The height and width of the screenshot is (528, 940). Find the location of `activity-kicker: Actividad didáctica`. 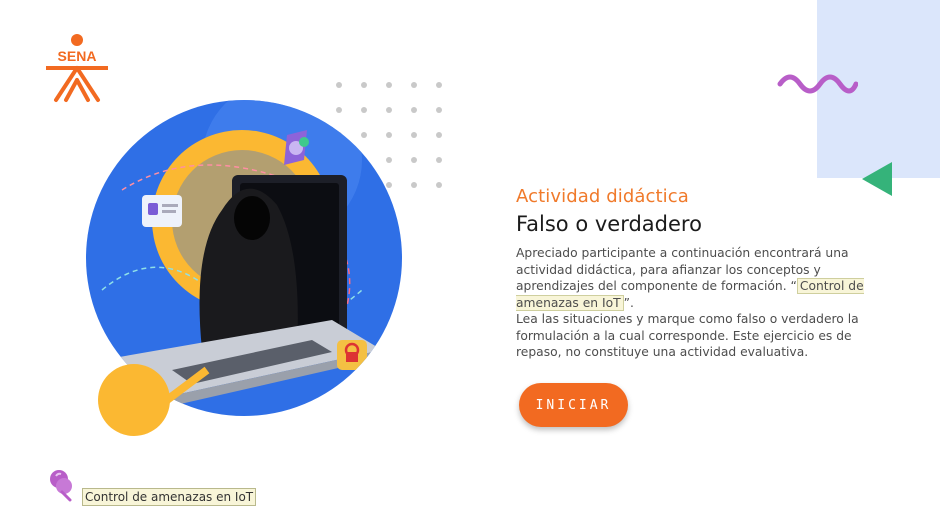

activity-kicker: Actividad didáctica is located at coordinates (602, 196).